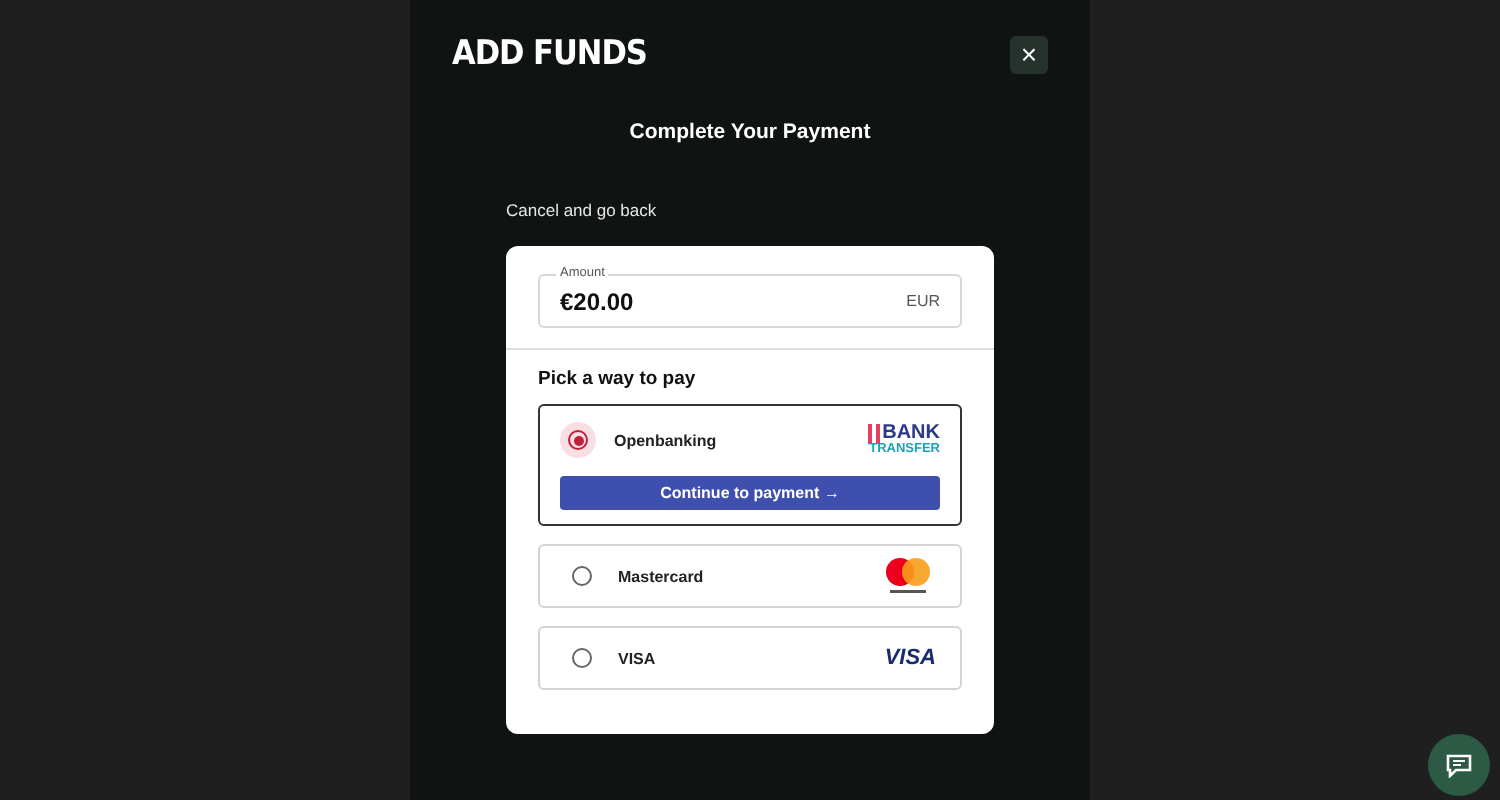  I want to click on visa-logo: VISA, so click(910, 658).